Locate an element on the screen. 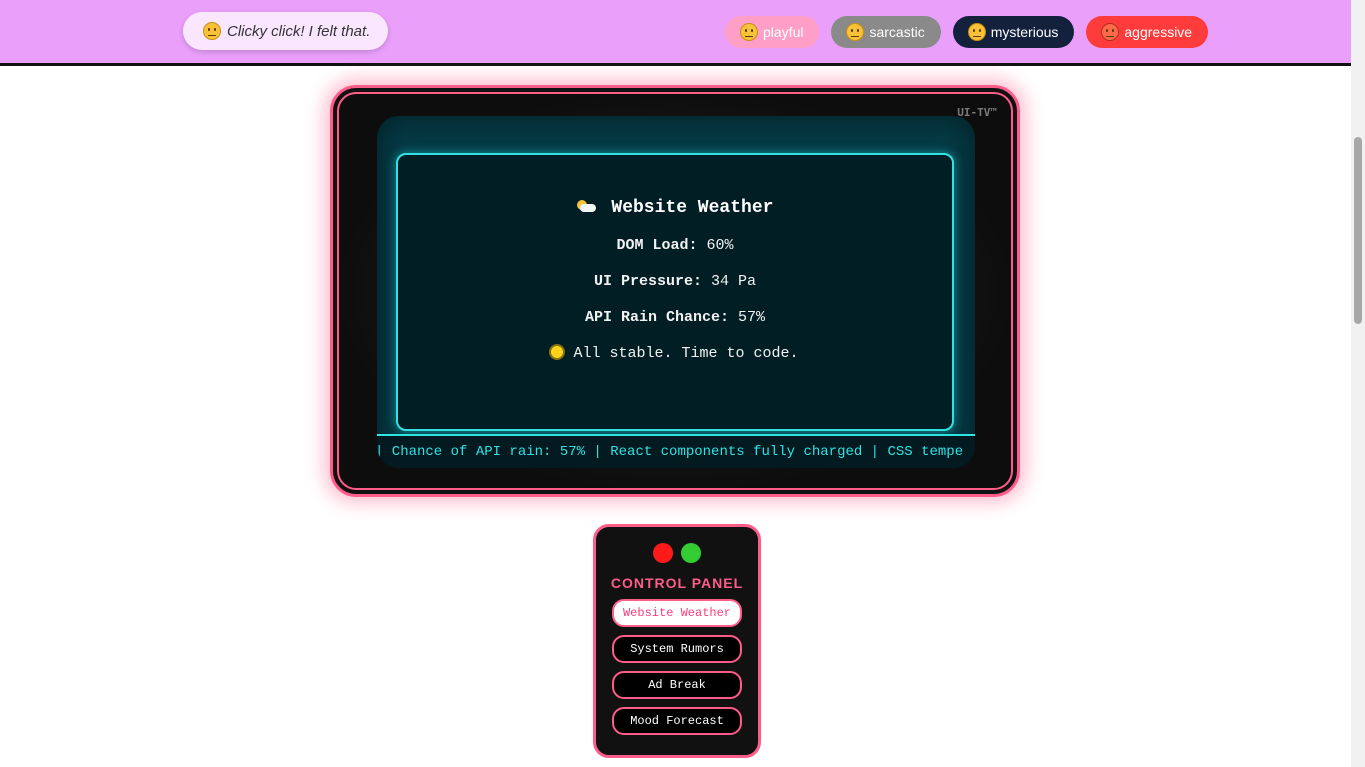 The width and height of the screenshot is (1365, 767). scrollbar is located at coordinates (1358, 383).